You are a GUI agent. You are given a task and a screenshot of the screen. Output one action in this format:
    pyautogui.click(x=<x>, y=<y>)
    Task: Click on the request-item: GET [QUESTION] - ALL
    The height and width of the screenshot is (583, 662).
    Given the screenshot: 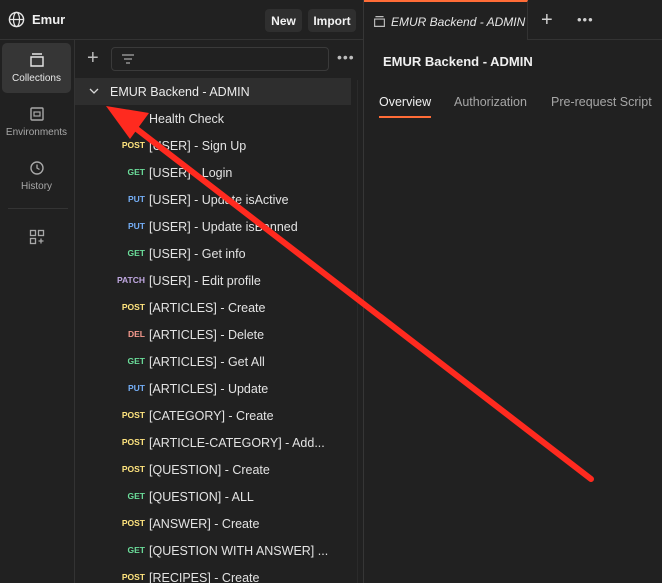 What is the action you would take?
    pyautogui.click(x=213, y=496)
    